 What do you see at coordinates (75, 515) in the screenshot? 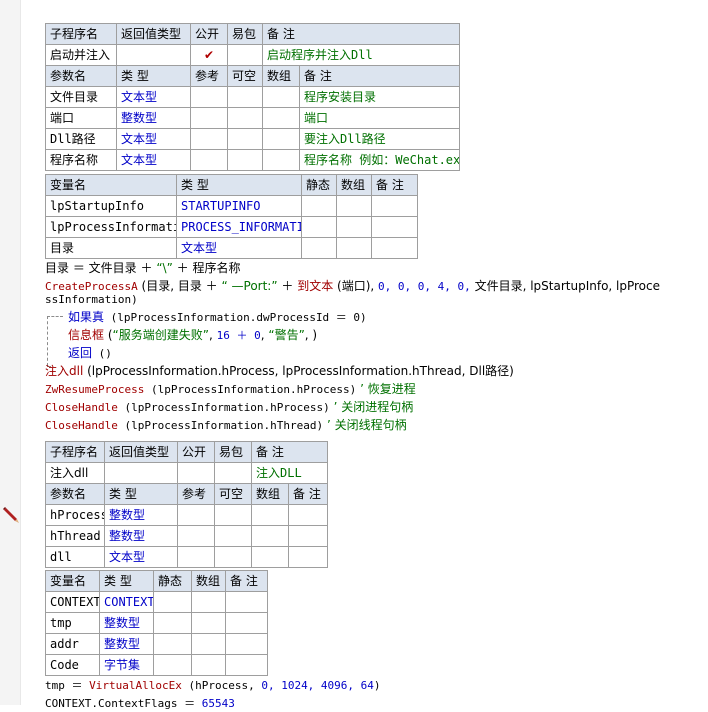
I see `param-name: hProcess` at bounding box center [75, 515].